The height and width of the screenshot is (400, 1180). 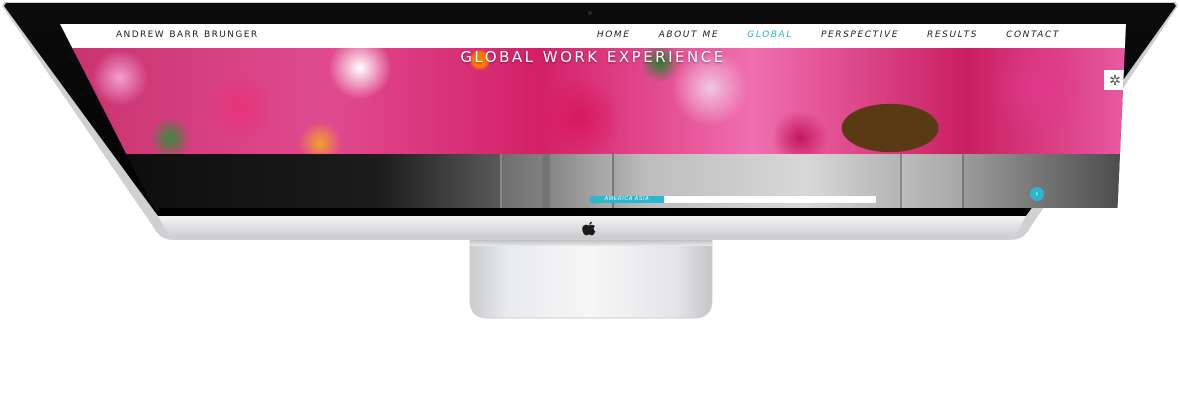 What do you see at coordinates (591, 279) in the screenshot?
I see `imac-stand` at bounding box center [591, 279].